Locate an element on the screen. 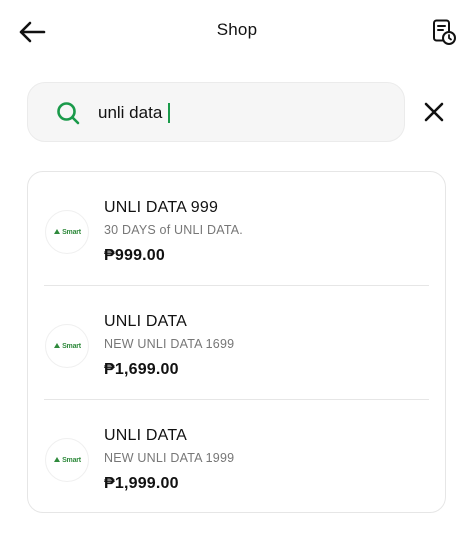  product-description: NEW UNLI DATA 1699 is located at coordinates (169, 344).